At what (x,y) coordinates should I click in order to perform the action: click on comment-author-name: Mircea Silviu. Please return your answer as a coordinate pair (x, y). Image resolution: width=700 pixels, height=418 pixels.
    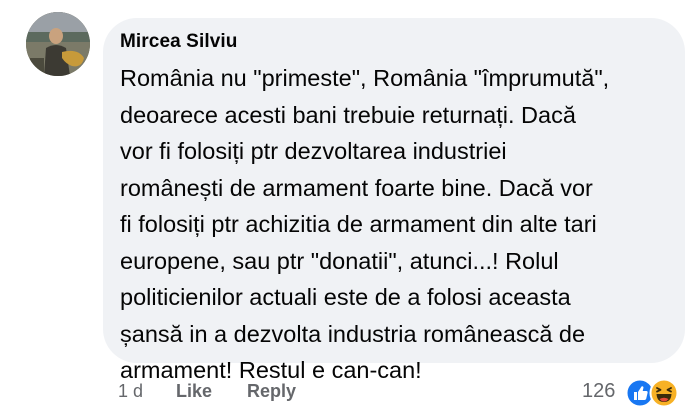
    Looking at the image, I should click on (178, 42).